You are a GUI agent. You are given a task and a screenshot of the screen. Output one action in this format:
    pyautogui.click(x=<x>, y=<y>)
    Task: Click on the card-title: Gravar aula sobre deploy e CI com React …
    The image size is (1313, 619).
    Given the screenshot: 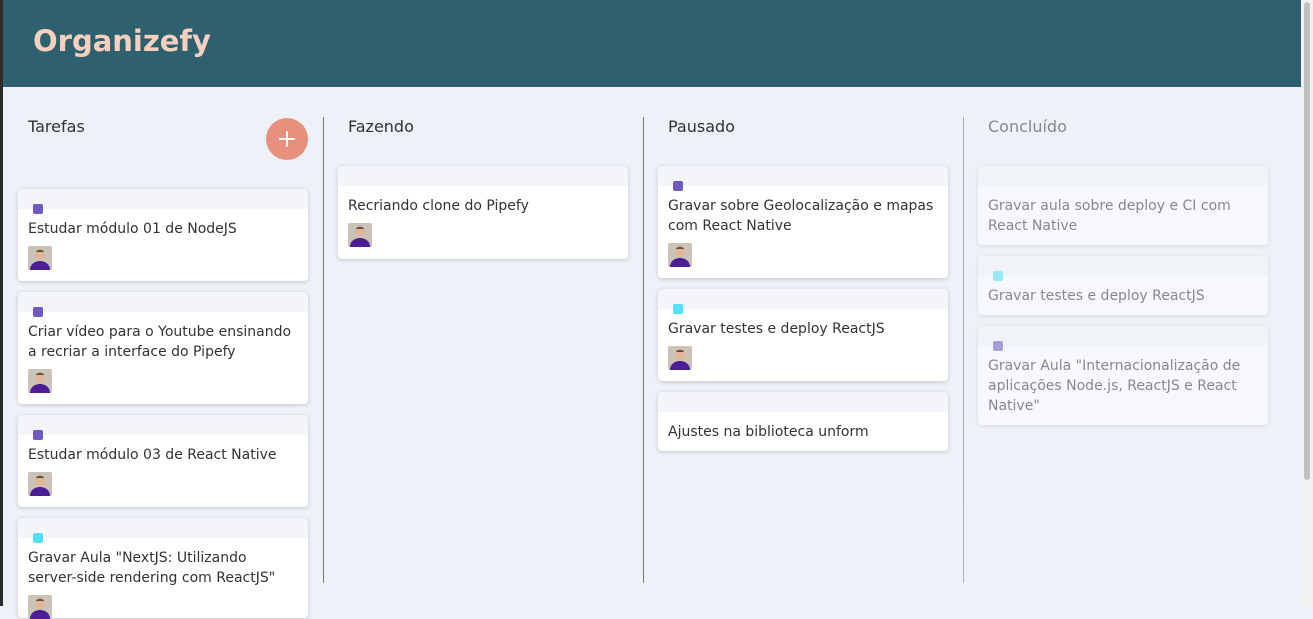 What is the action you would take?
    pyautogui.click(x=1109, y=216)
    